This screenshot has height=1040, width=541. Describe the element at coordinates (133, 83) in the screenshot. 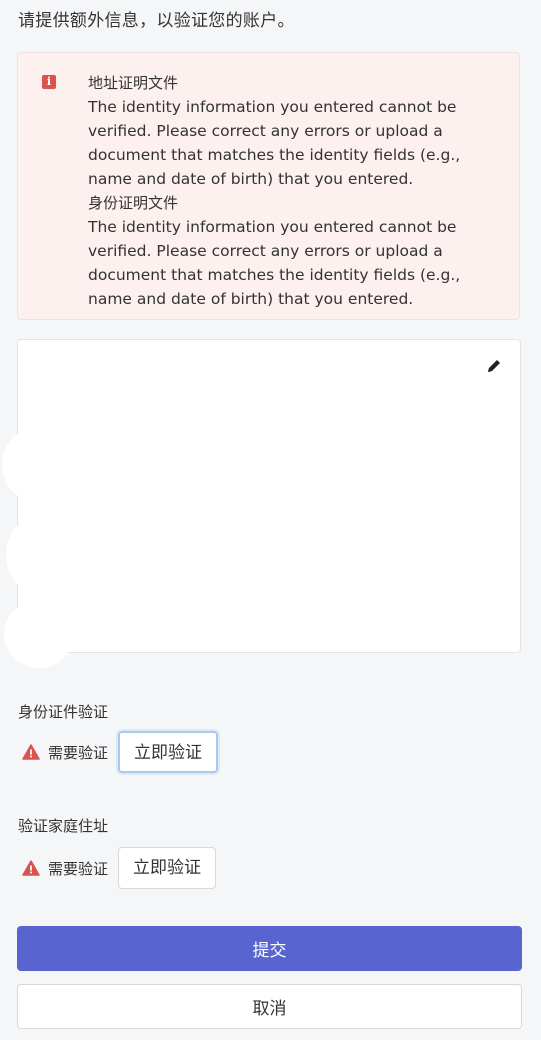

I see `alert-heading-address: 地址证明文件` at that location.